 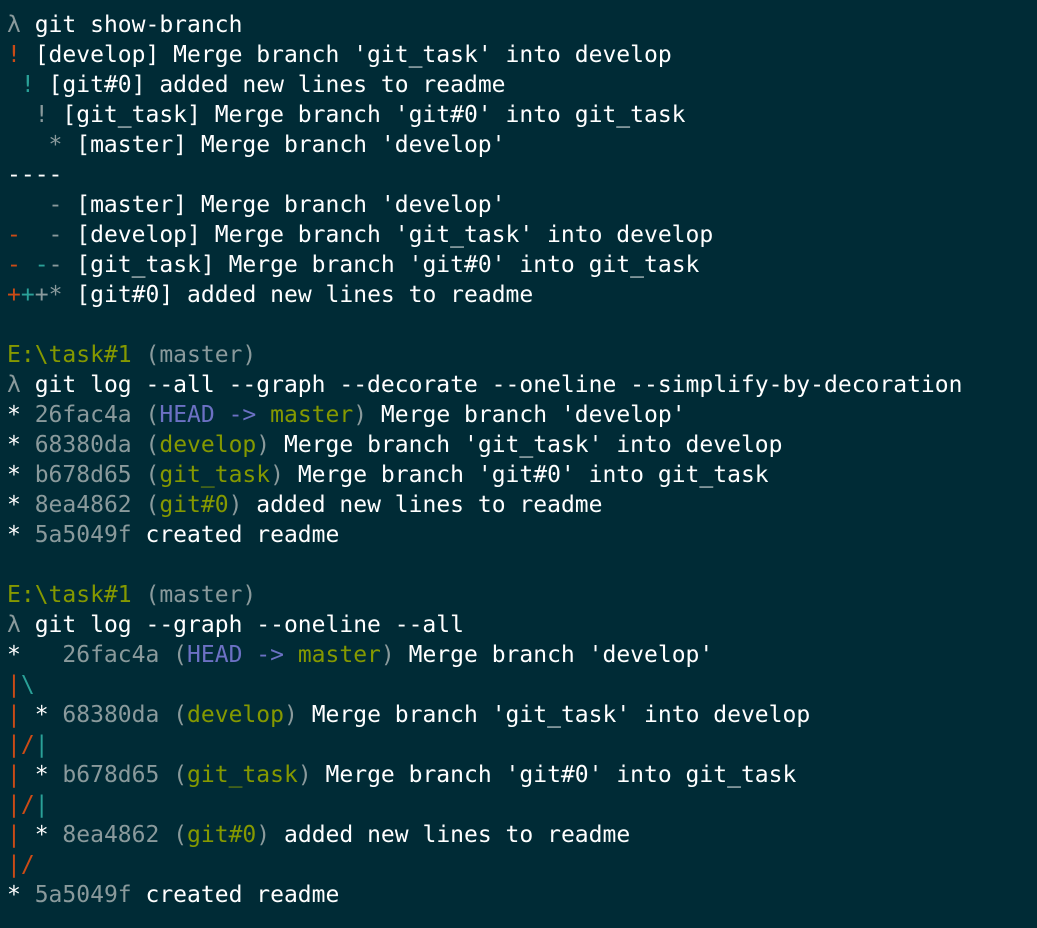 What do you see at coordinates (522, 25) in the screenshot?
I see `terminal-line-command: λ git show-branch` at bounding box center [522, 25].